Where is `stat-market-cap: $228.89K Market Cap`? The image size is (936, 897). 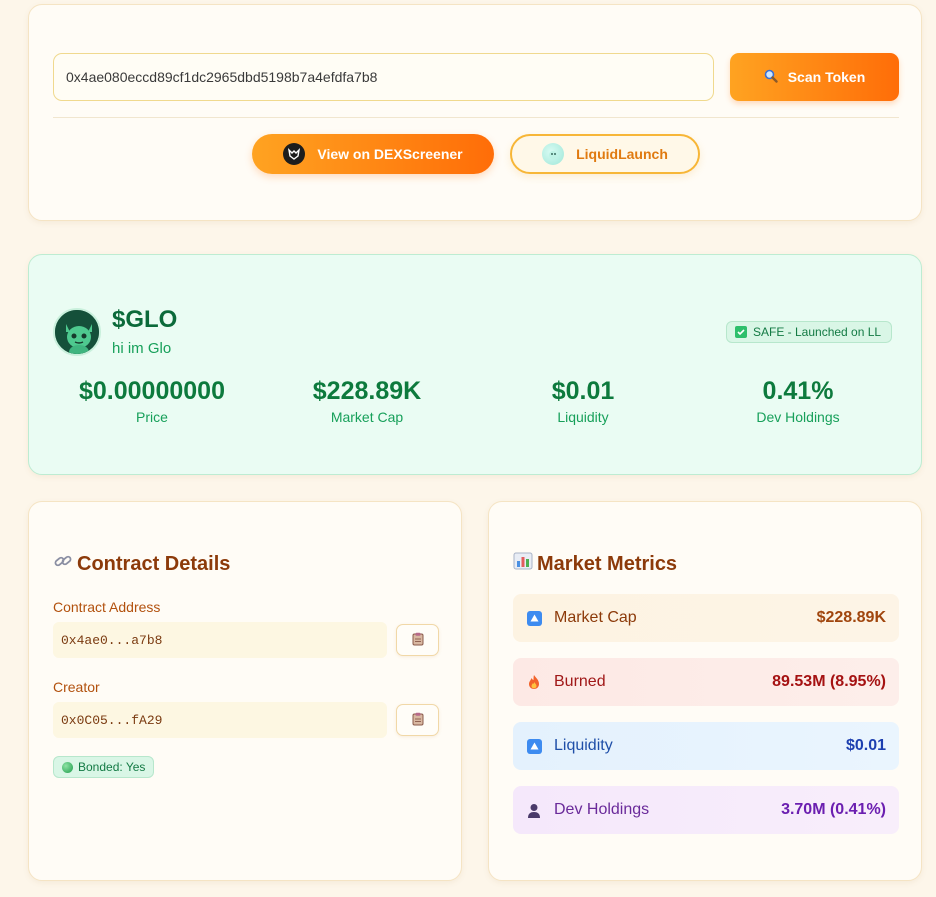
stat-market-cap: $228.89K Market Cap is located at coordinates (367, 400).